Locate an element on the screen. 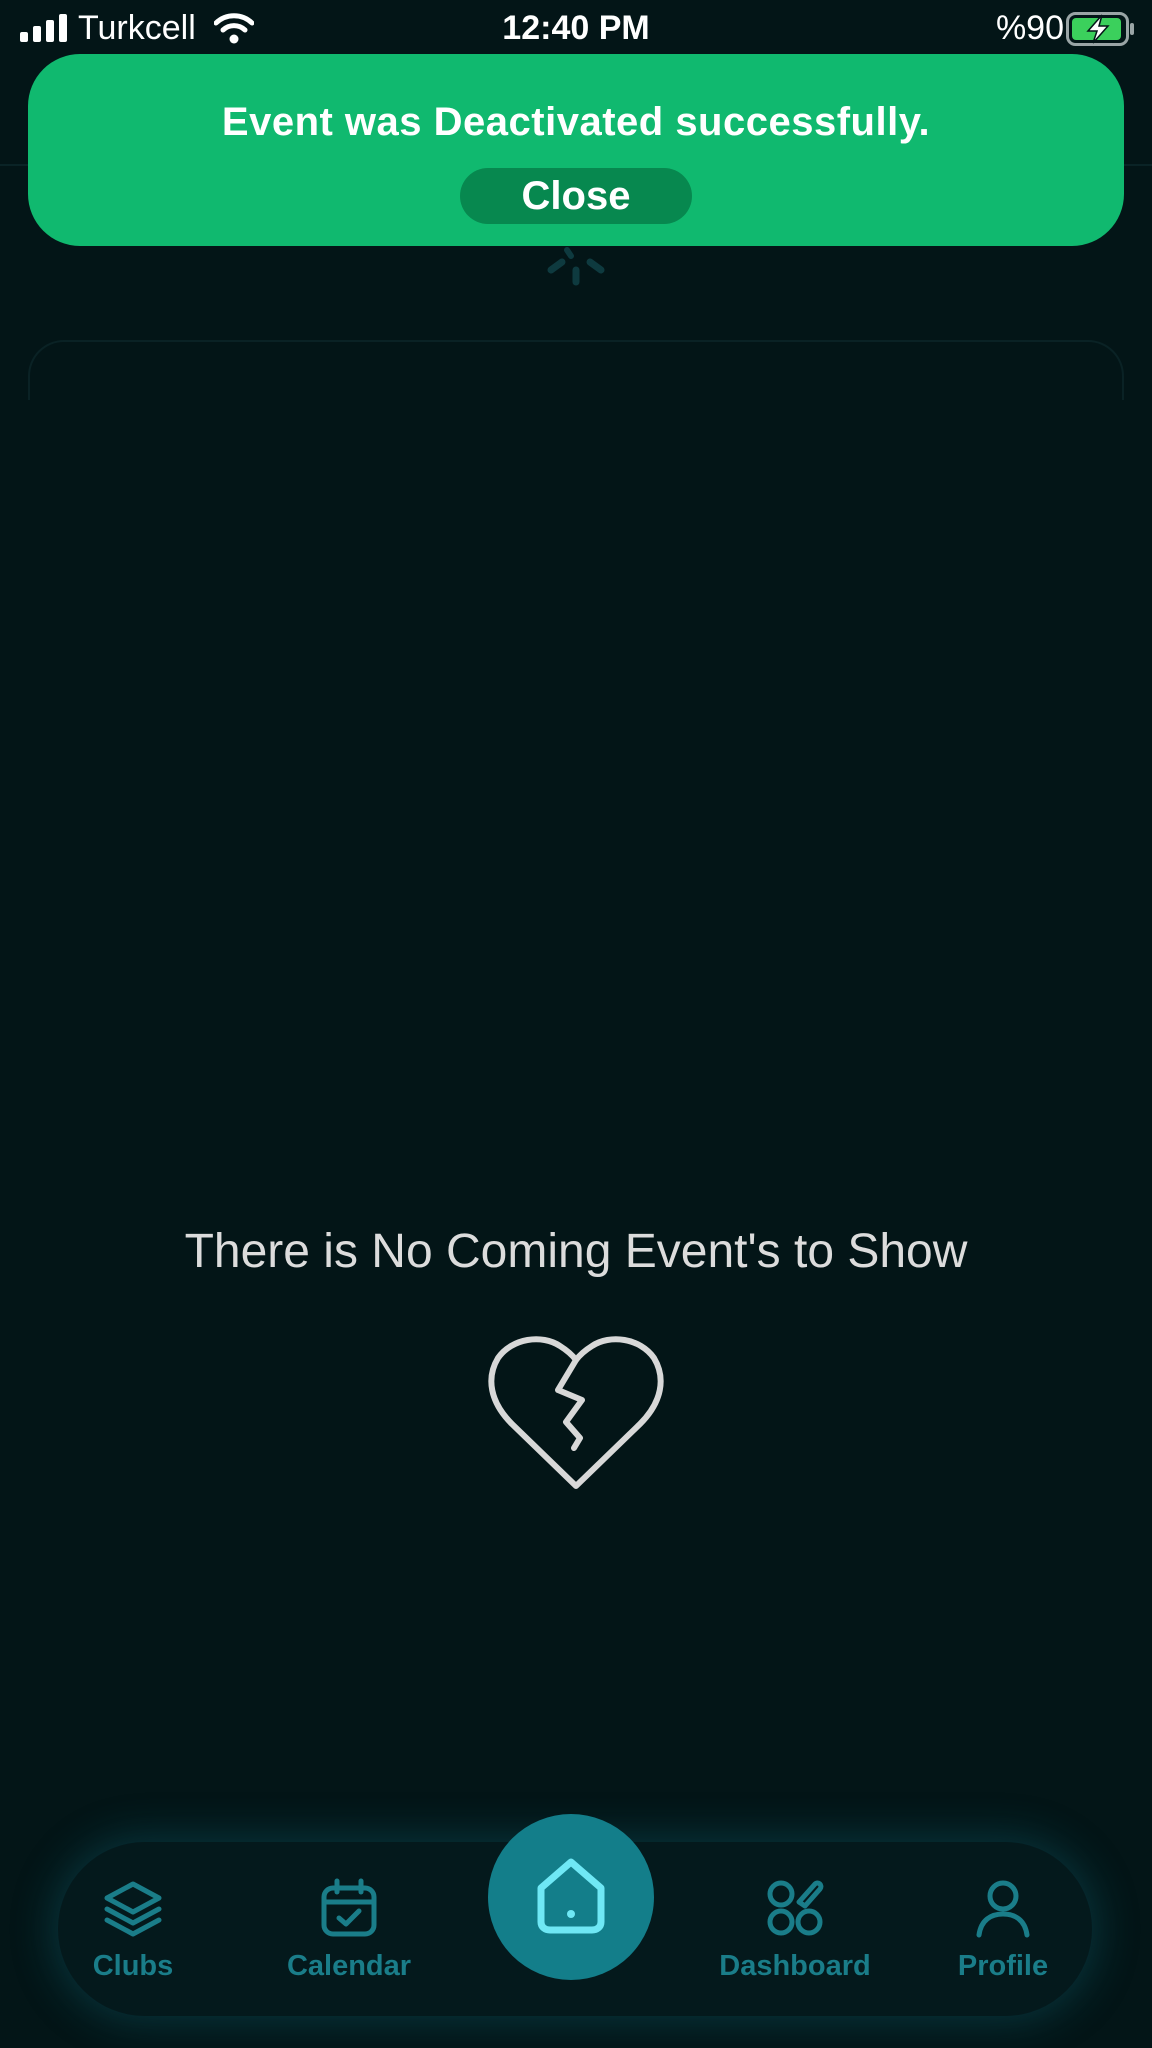 This screenshot has width=1152, height=2048. user-icon is located at coordinates (1003, 1909).